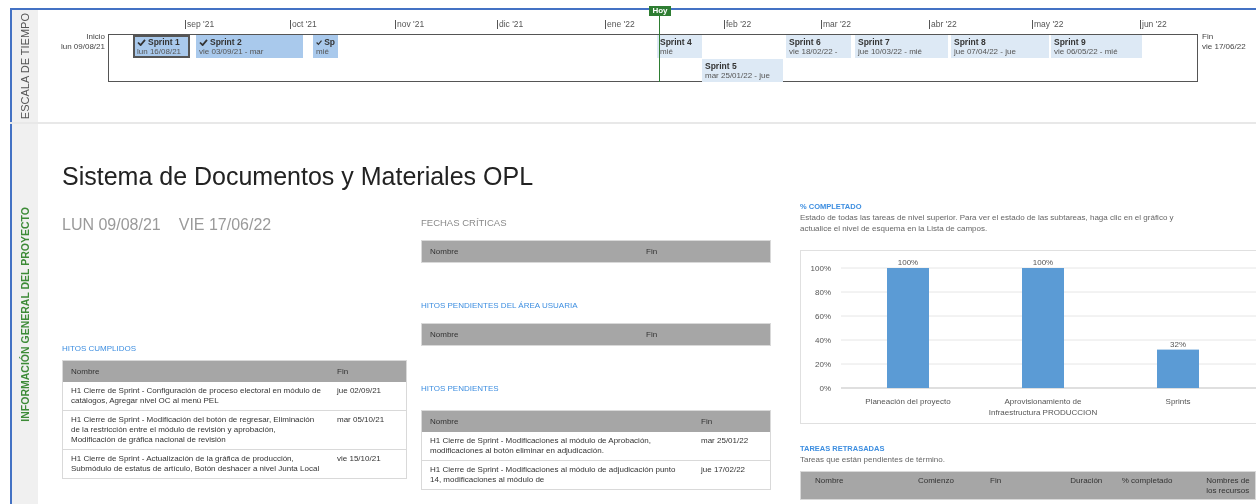 The image size is (1256, 504). What do you see at coordinates (1043, 407) in the screenshot?
I see `category-label: Aprovisionamiento de Infraestructura PRODUCCION` at bounding box center [1043, 407].